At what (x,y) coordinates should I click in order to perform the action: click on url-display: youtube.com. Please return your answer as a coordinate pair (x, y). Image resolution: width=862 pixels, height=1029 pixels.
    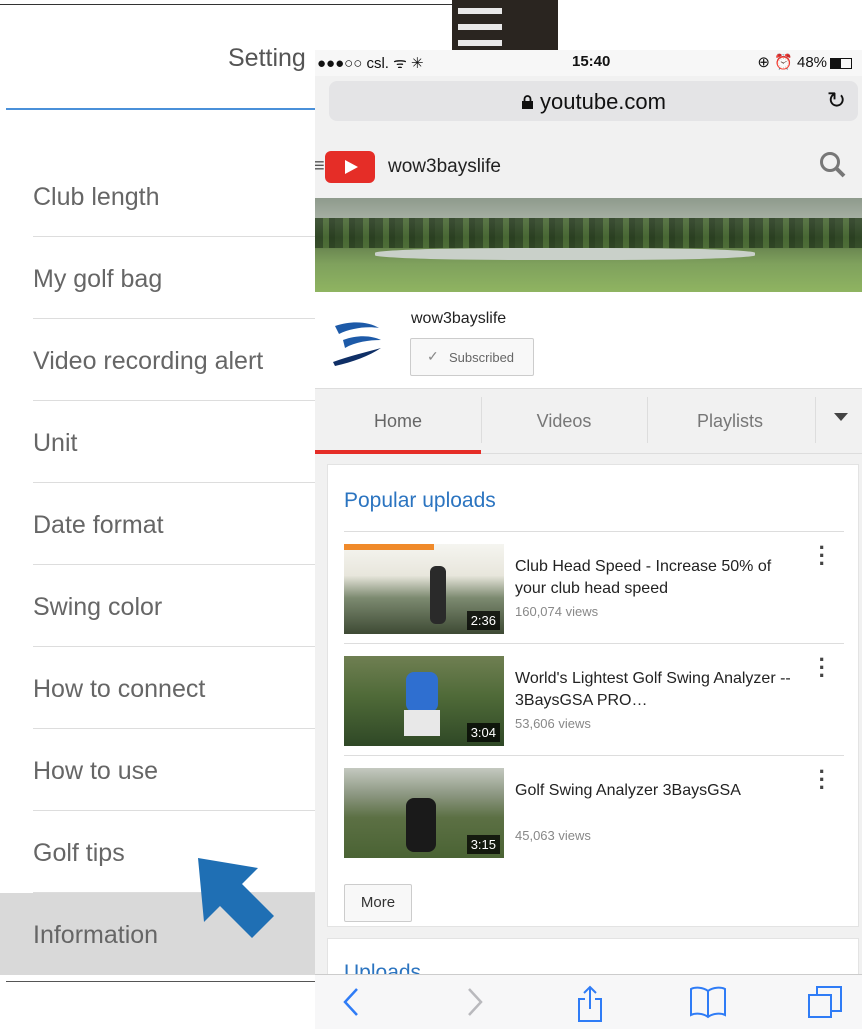
    Looking at the image, I should click on (593, 102).